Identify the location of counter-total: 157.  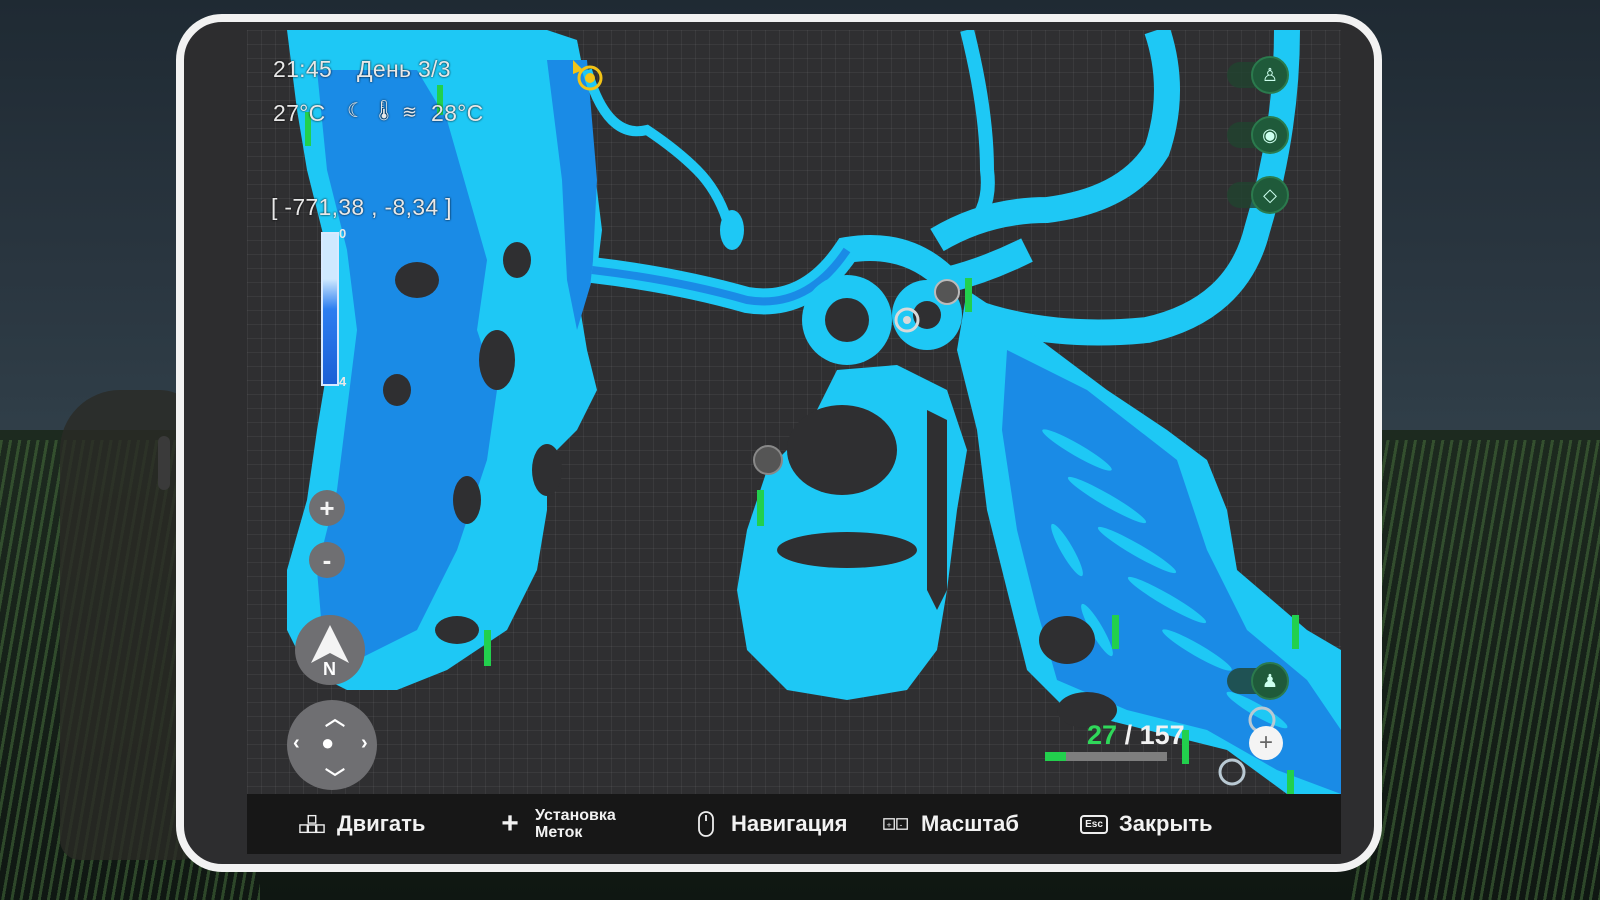
(1162, 735).